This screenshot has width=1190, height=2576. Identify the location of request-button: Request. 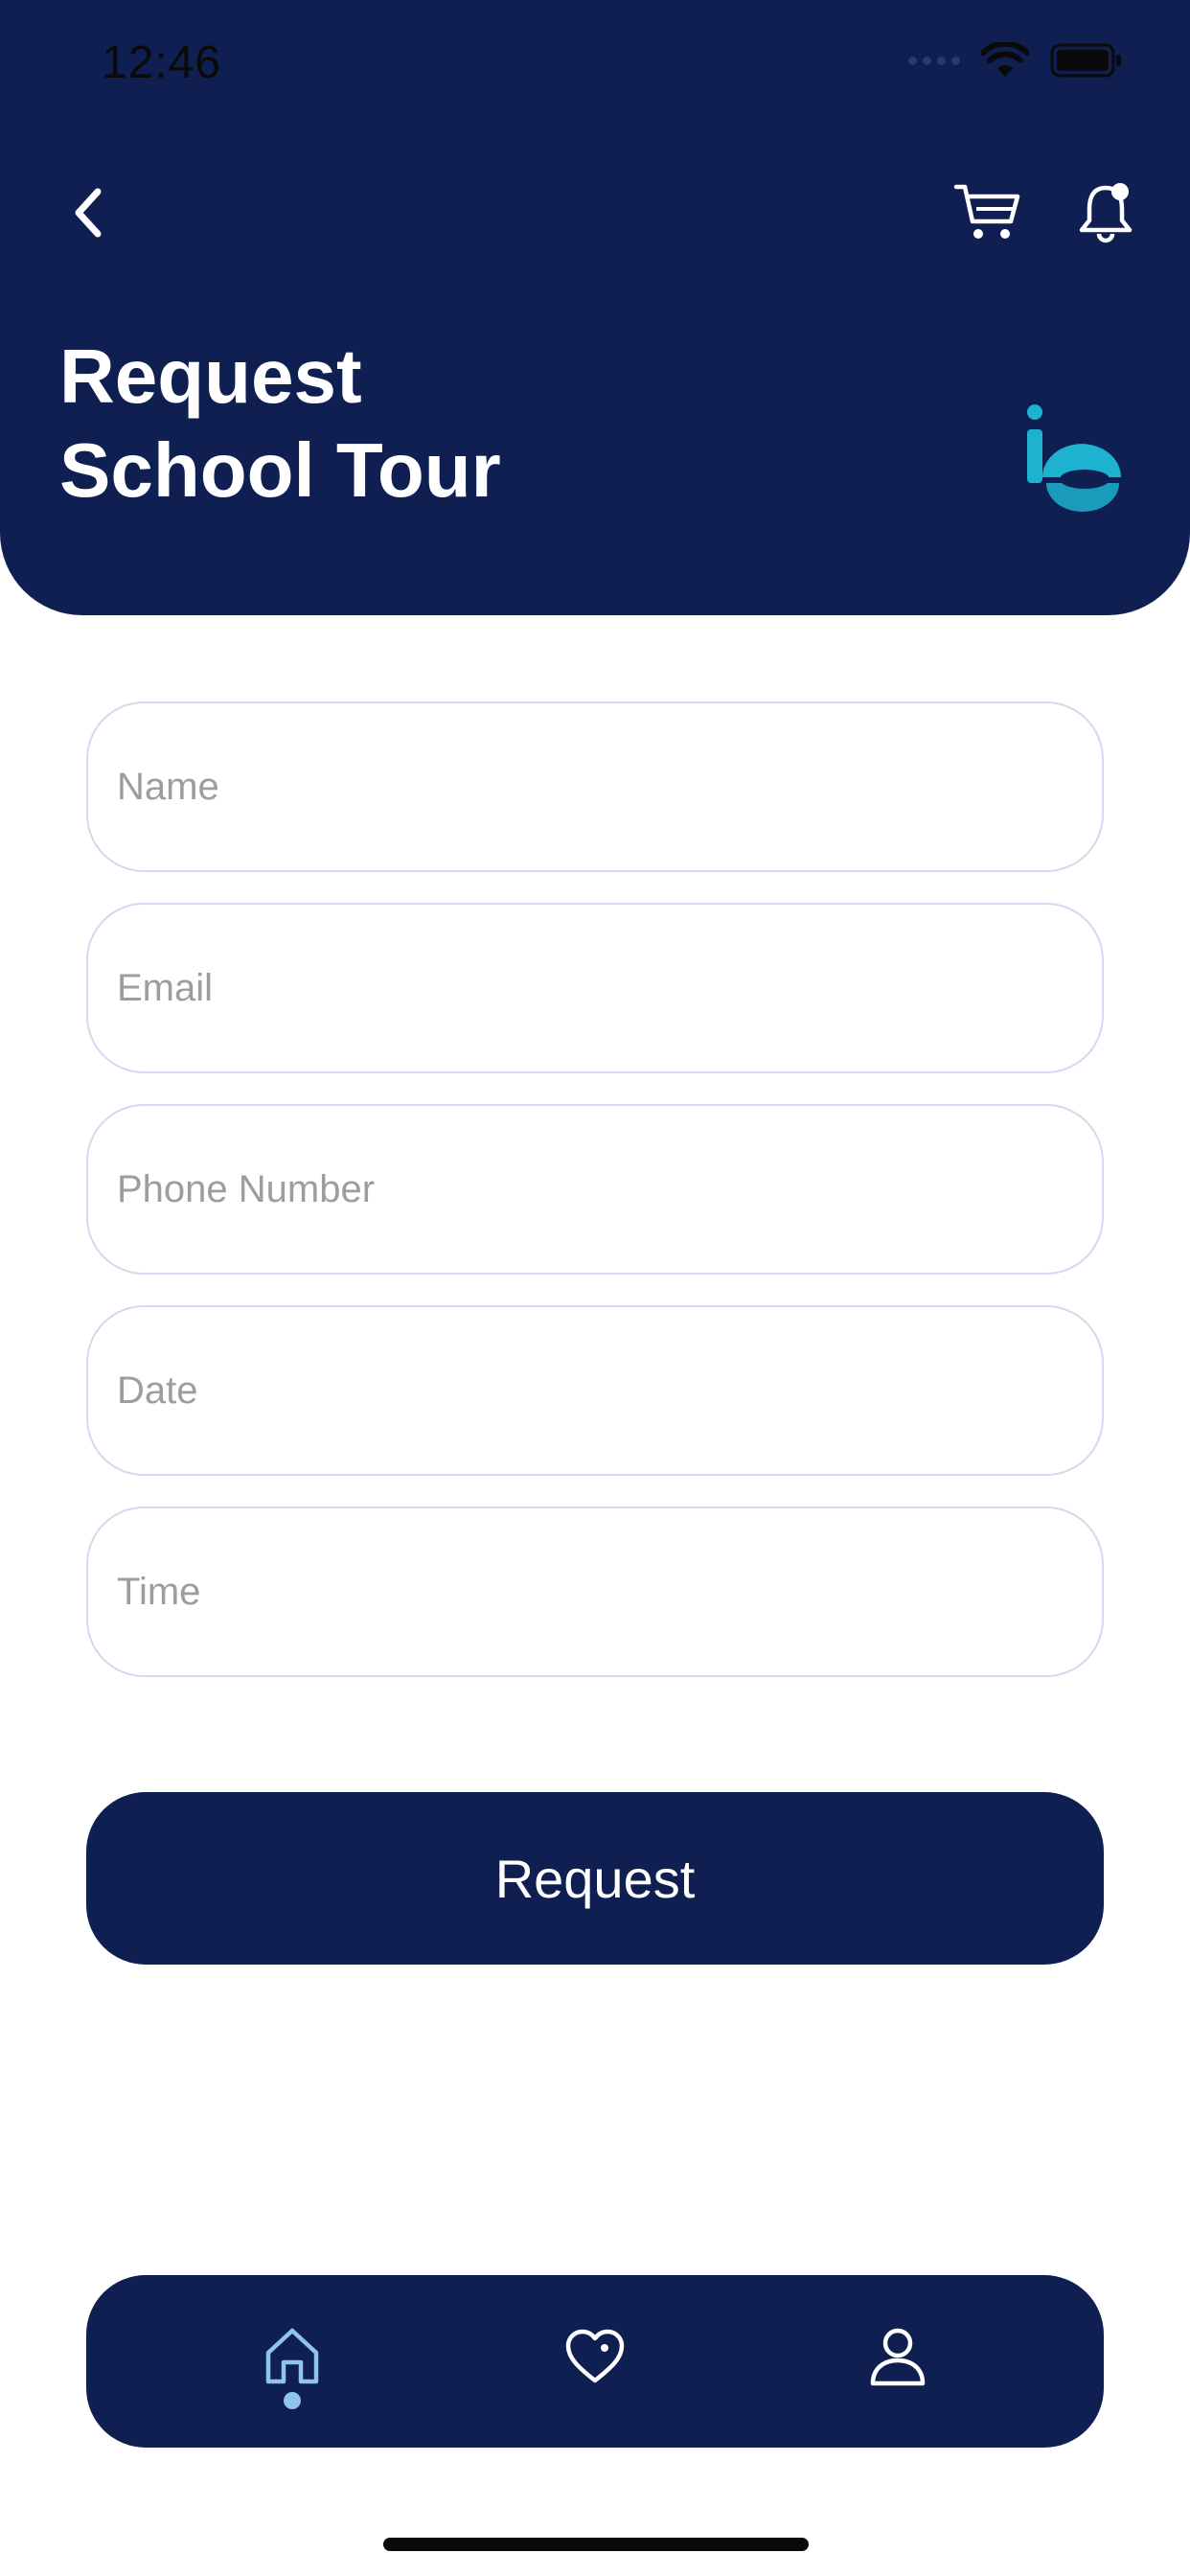
(595, 1878).